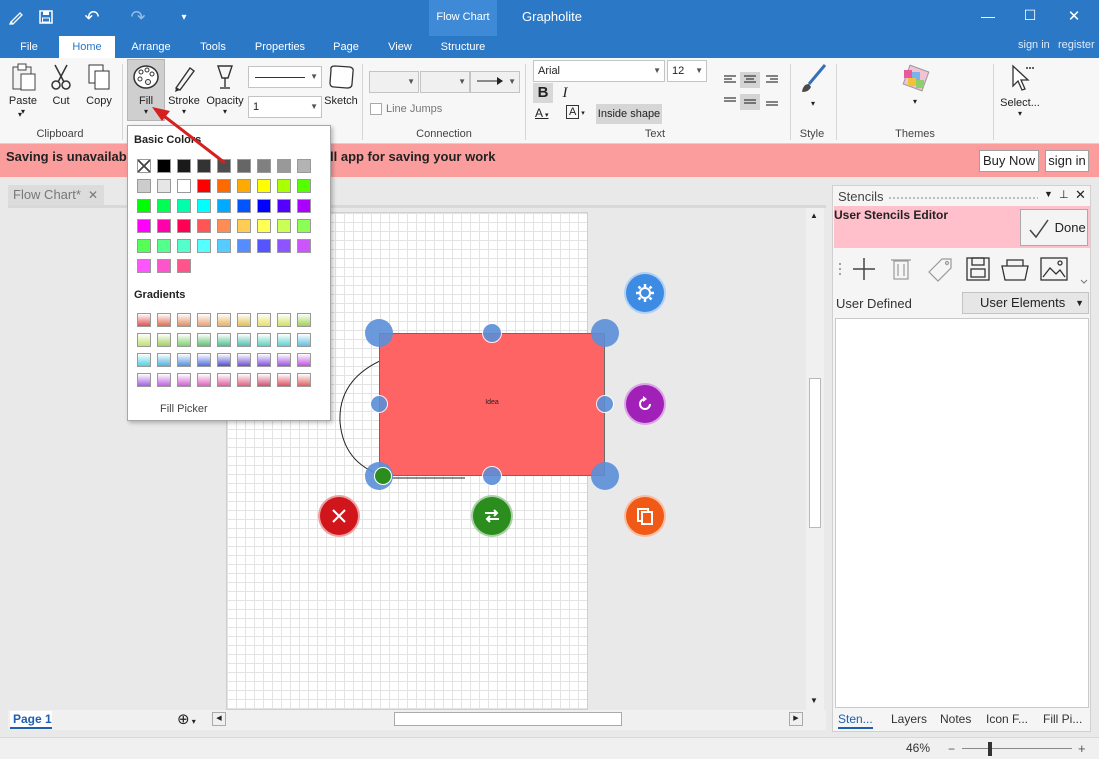  Describe the element at coordinates (1017, 748) in the screenshot. I see `zoom-slider` at that location.